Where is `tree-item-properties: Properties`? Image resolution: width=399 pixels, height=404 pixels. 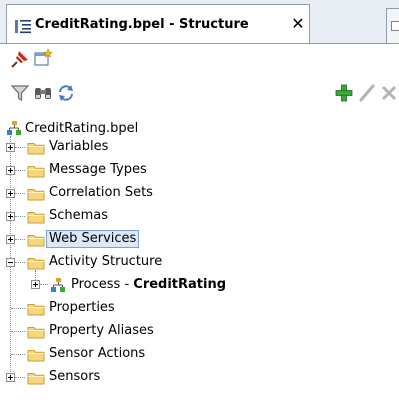 tree-item-properties: Properties is located at coordinates (82, 308).